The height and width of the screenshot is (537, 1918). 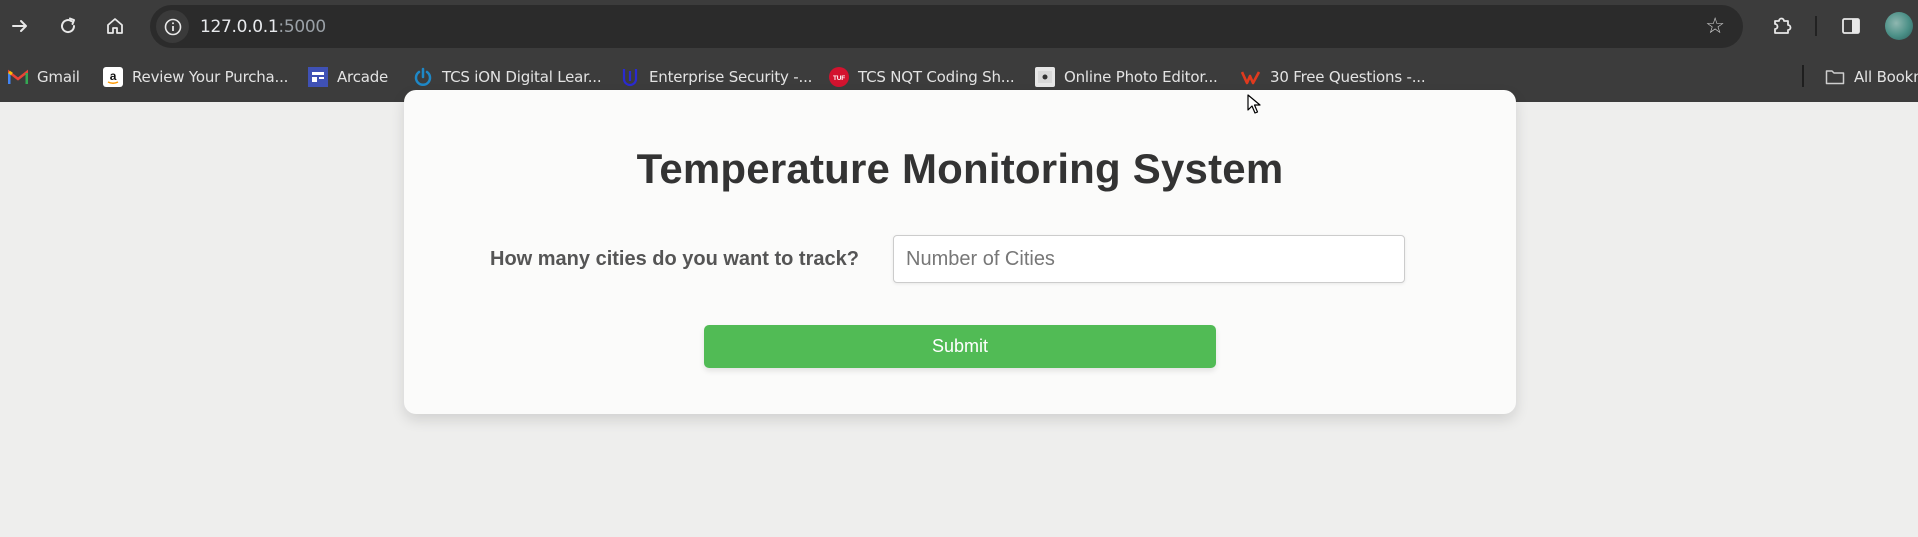 What do you see at coordinates (302, 27) in the screenshot?
I see `url-port: :5000` at bounding box center [302, 27].